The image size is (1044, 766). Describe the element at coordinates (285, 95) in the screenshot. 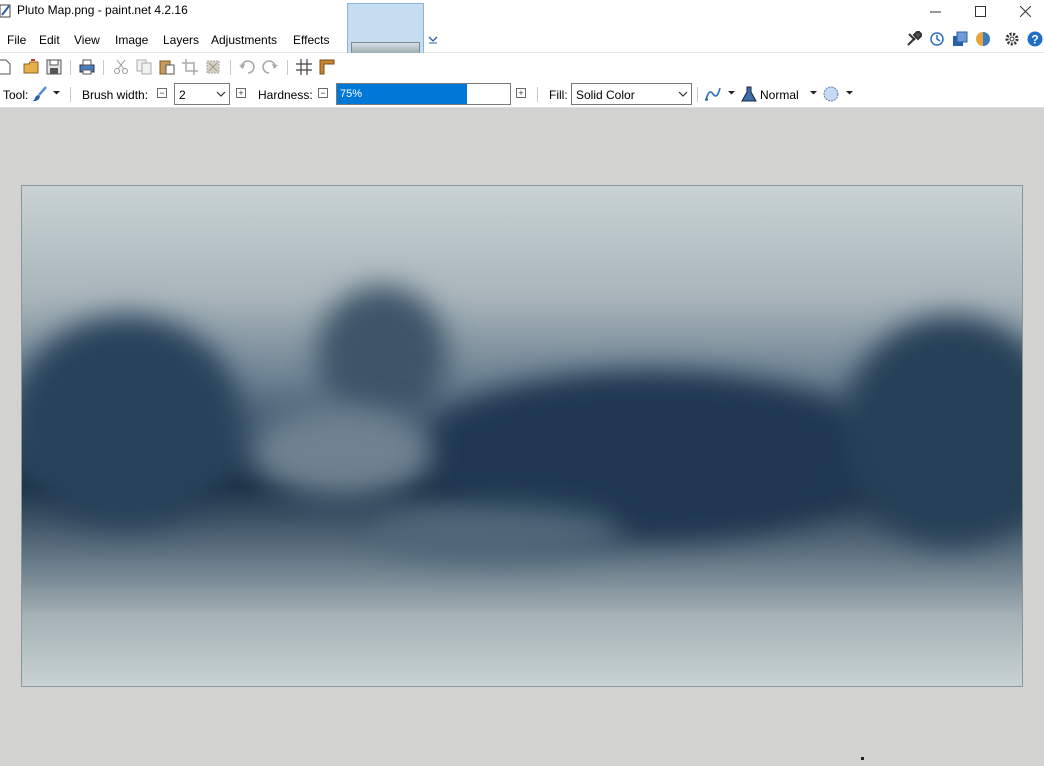

I see `hardness-label: Hardness:` at that location.